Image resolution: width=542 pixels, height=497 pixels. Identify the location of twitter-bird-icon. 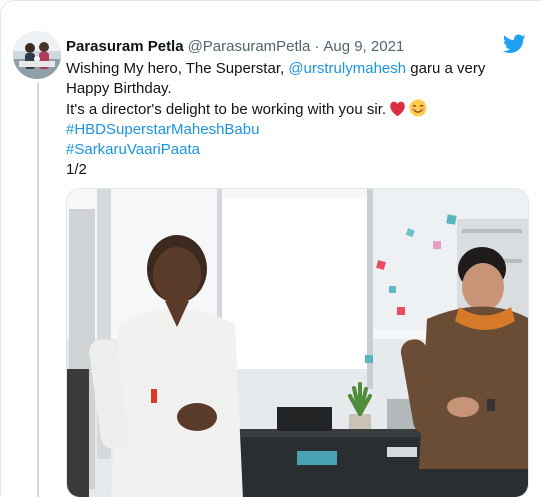
(514, 44).